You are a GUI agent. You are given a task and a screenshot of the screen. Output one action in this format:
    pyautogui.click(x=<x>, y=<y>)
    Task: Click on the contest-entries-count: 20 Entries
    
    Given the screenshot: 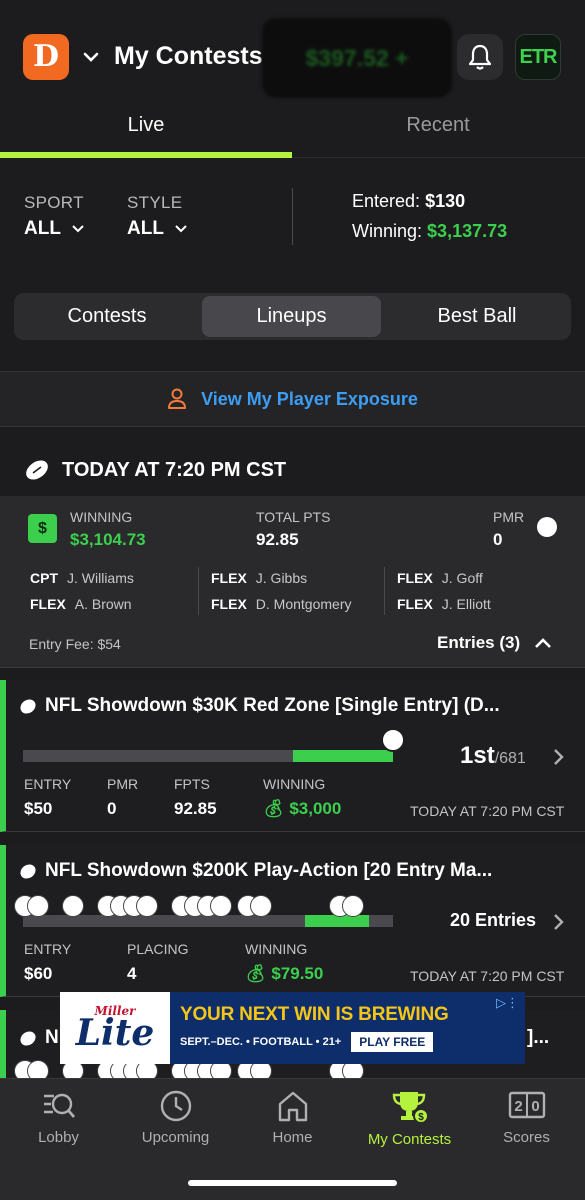 What is the action you would take?
    pyautogui.click(x=493, y=920)
    